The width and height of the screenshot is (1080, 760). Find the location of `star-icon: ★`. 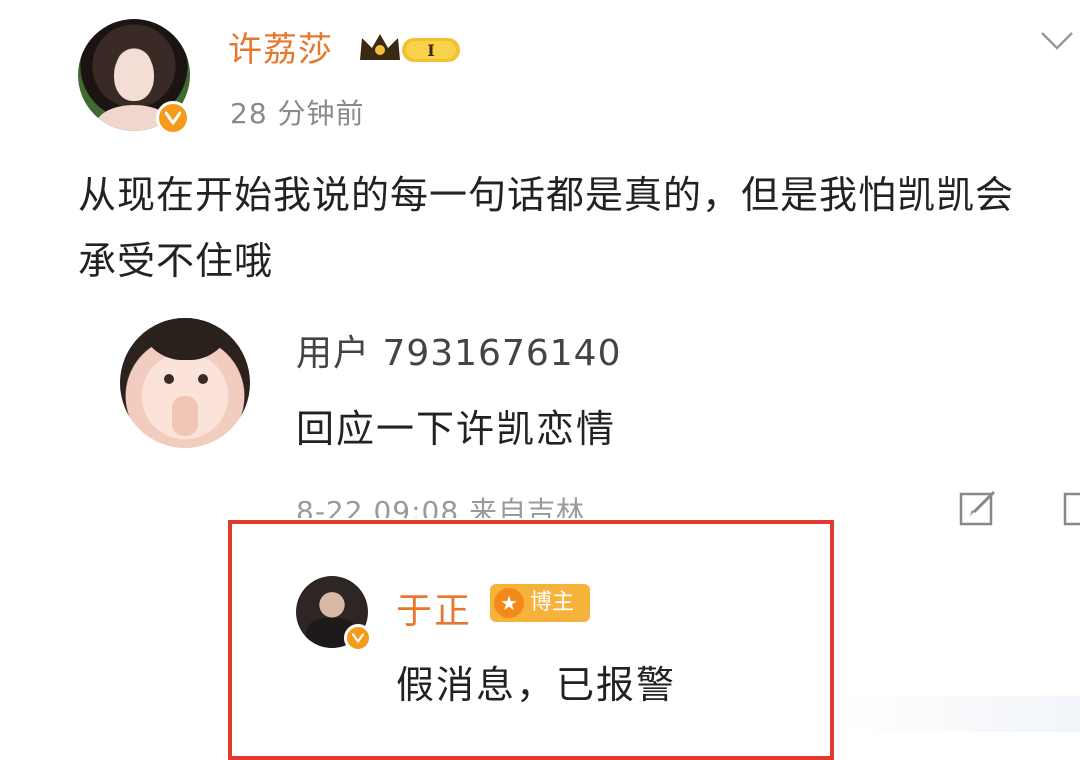

star-icon: ★ is located at coordinates (509, 603).